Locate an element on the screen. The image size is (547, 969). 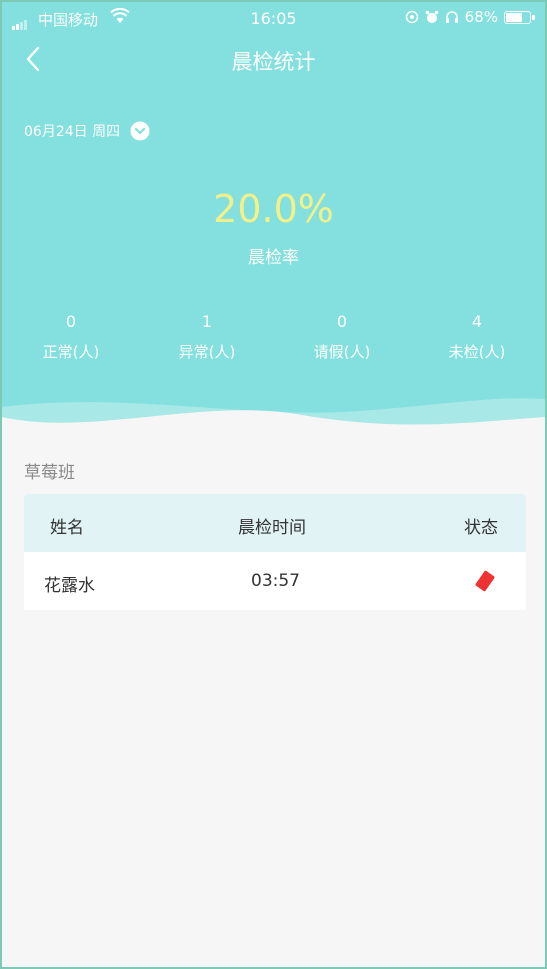
column-header-status: 状态 is located at coordinates (481, 528).